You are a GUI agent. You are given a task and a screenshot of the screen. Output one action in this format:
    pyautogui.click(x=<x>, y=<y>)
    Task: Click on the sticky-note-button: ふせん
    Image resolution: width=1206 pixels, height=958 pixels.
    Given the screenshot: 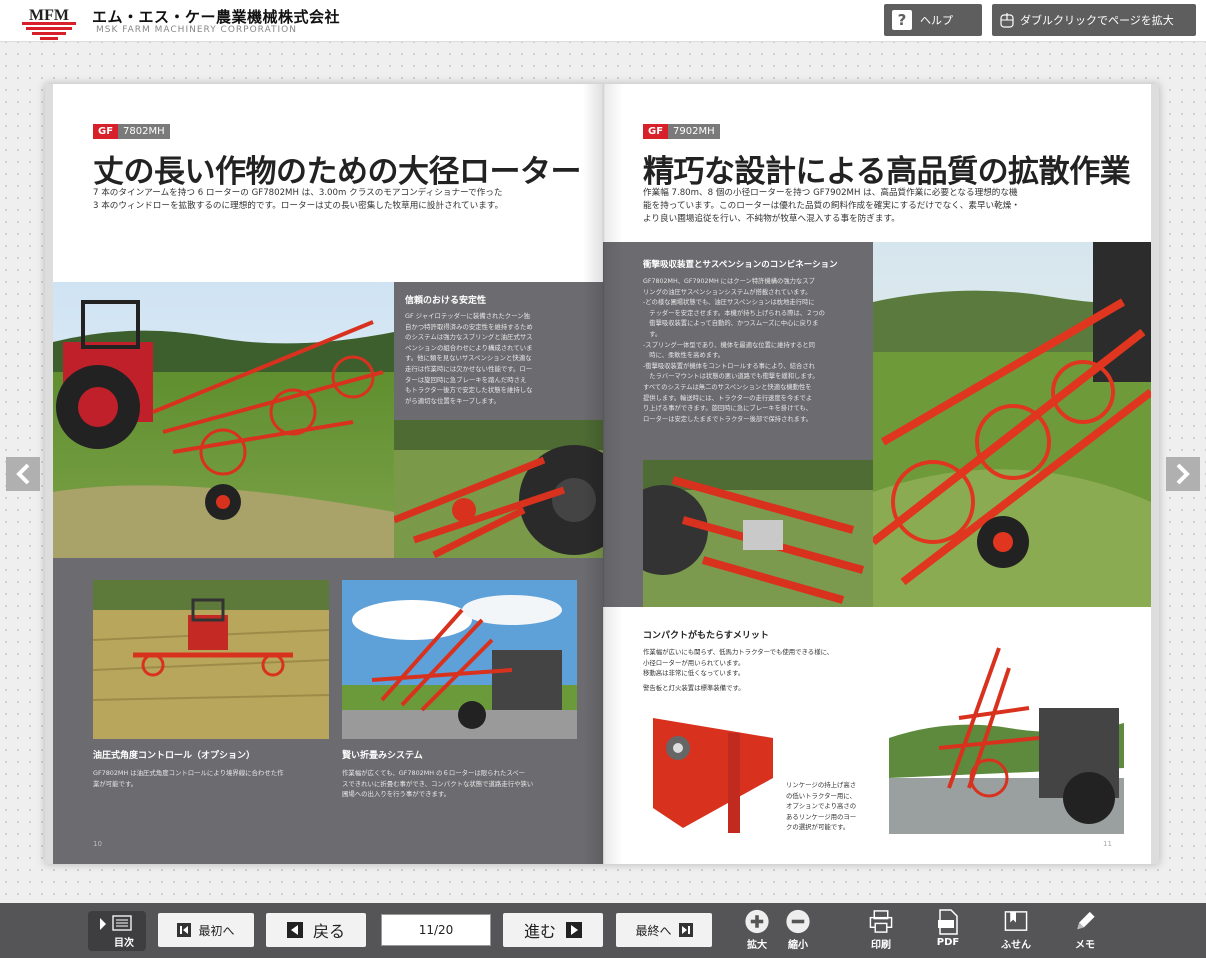 What is the action you would take?
    pyautogui.click(x=1016, y=930)
    